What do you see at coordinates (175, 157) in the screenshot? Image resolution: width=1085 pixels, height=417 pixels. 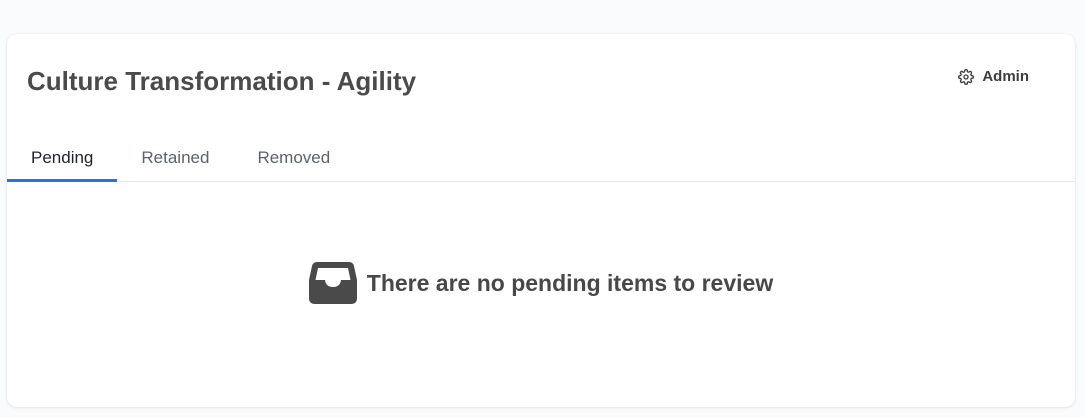 I see `tab-retained: Retained` at bounding box center [175, 157].